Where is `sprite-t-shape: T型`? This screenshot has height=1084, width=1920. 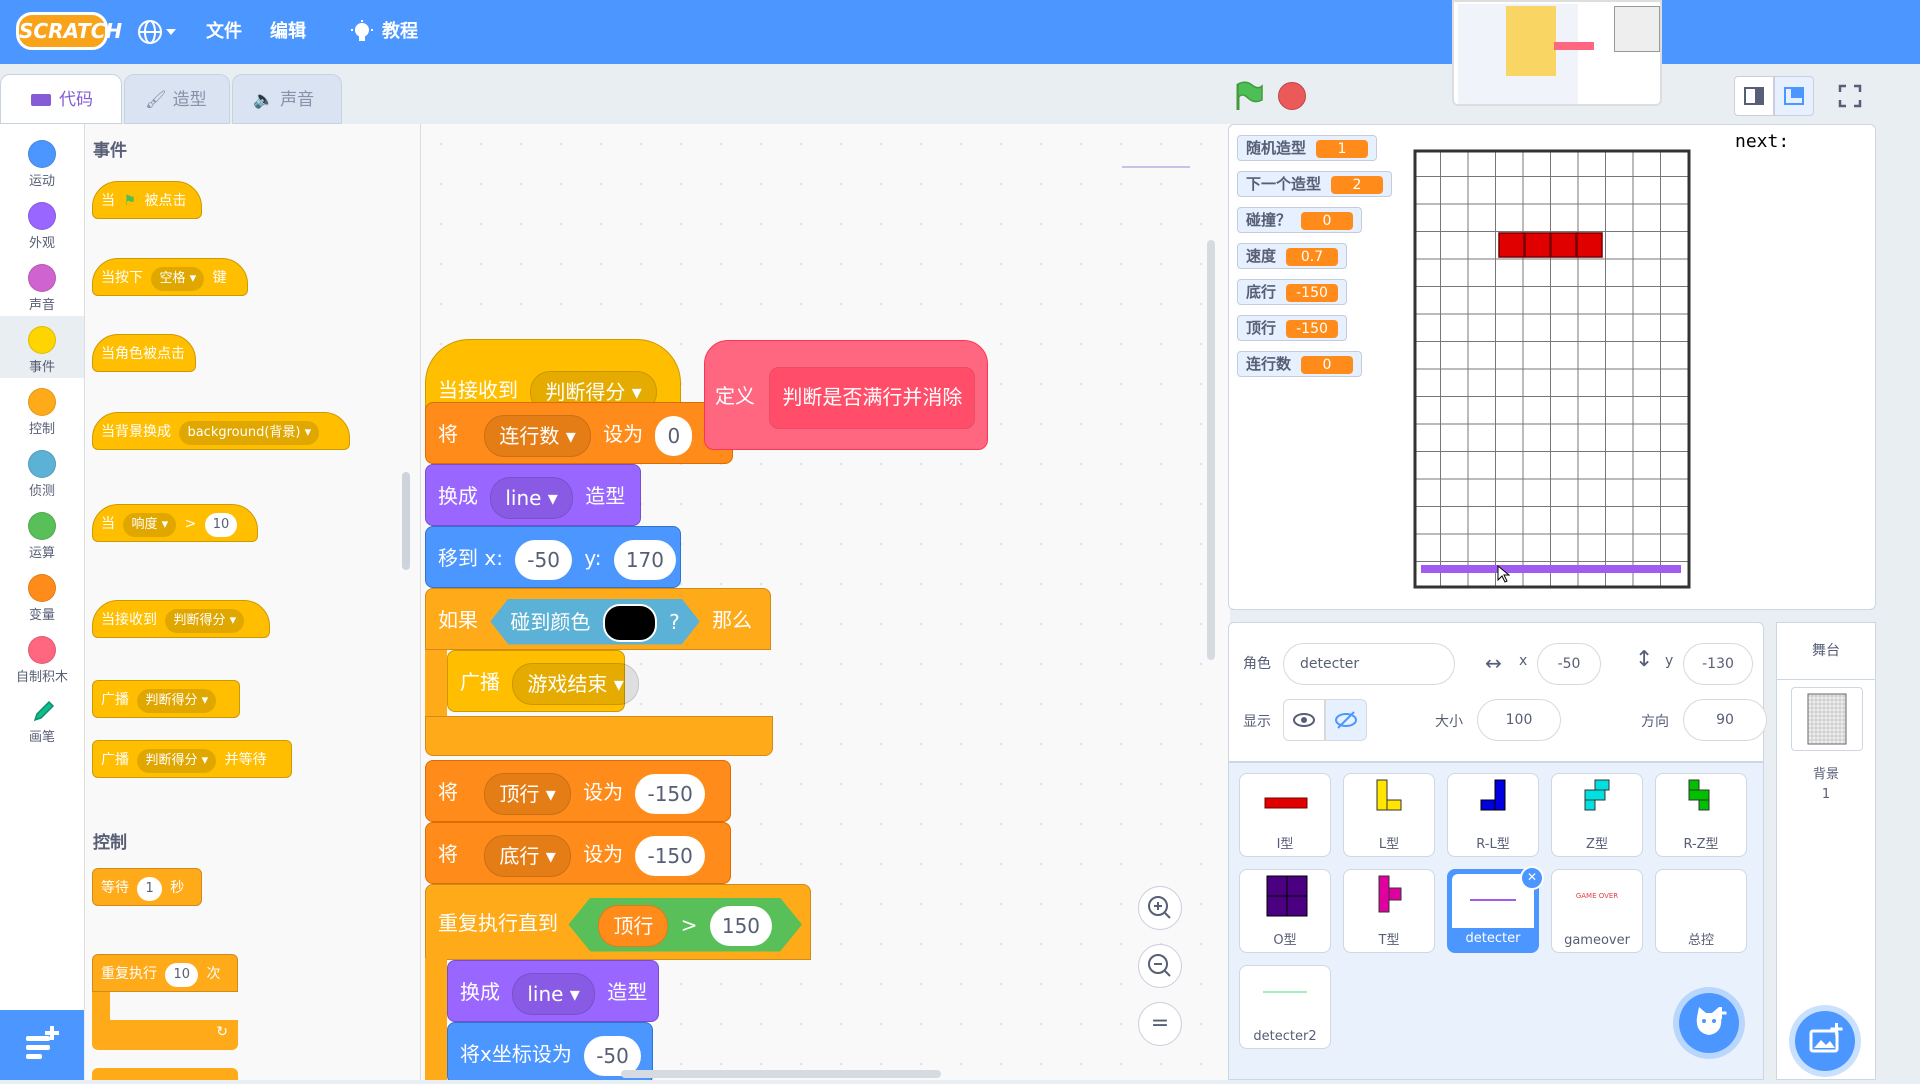
sprite-t-shape: T型 is located at coordinates (1389, 911).